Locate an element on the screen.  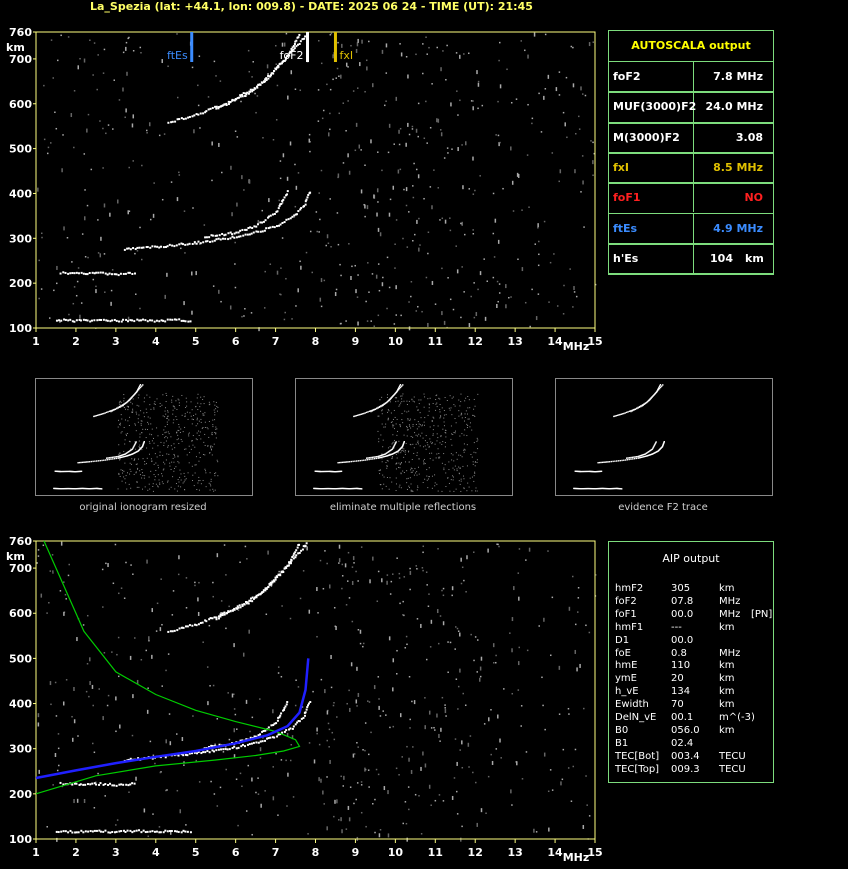
aip-name: foF1 is located at coordinates (626, 614).